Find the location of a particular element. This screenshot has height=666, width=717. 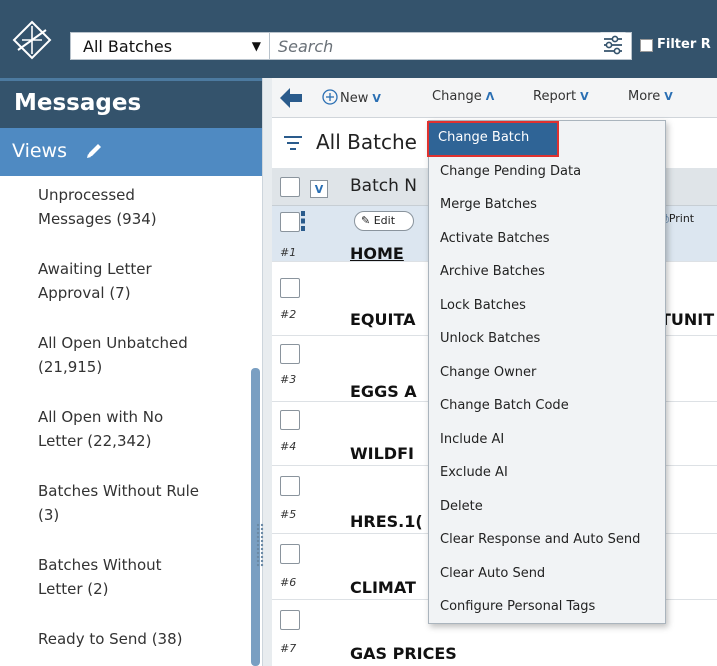

sidebar-item-batches-without-rule: Batches Without Rule (3) is located at coordinates (138, 503).